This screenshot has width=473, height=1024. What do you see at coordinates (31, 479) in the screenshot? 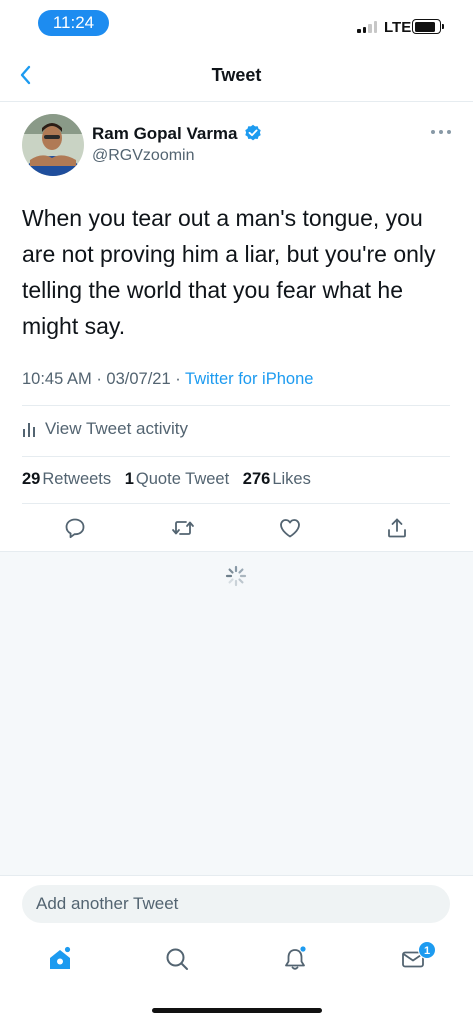
I see `retweets-count: 29` at bounding box center [31, 479].